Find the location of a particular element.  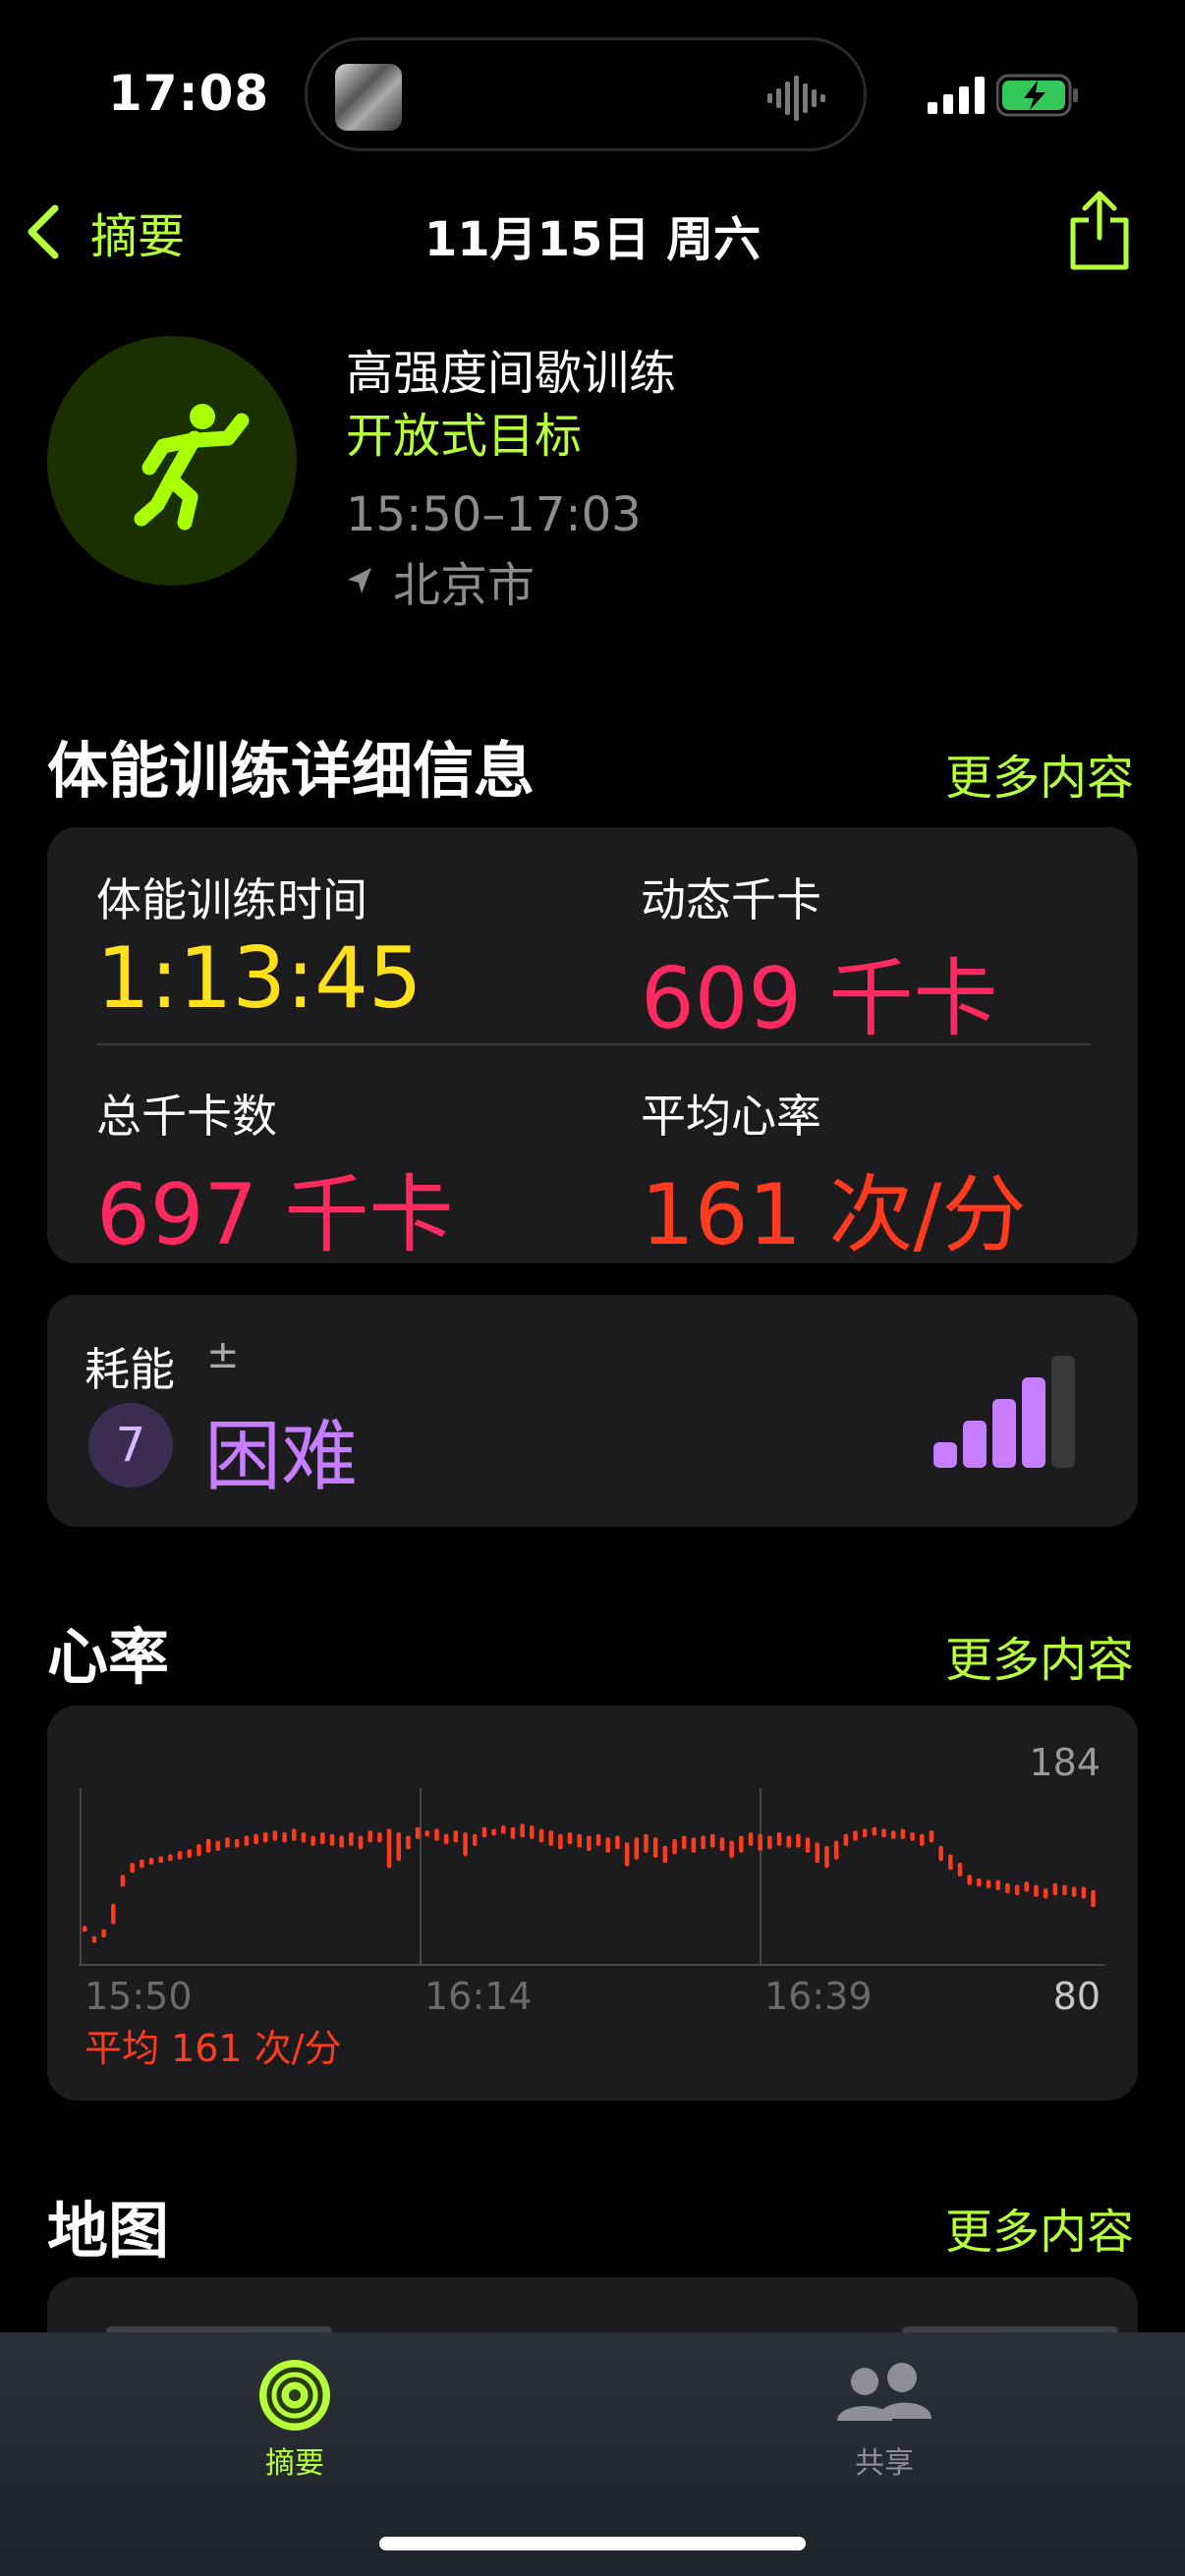

page-title: 11月15日 周六 is located at coordinates (592, 239).